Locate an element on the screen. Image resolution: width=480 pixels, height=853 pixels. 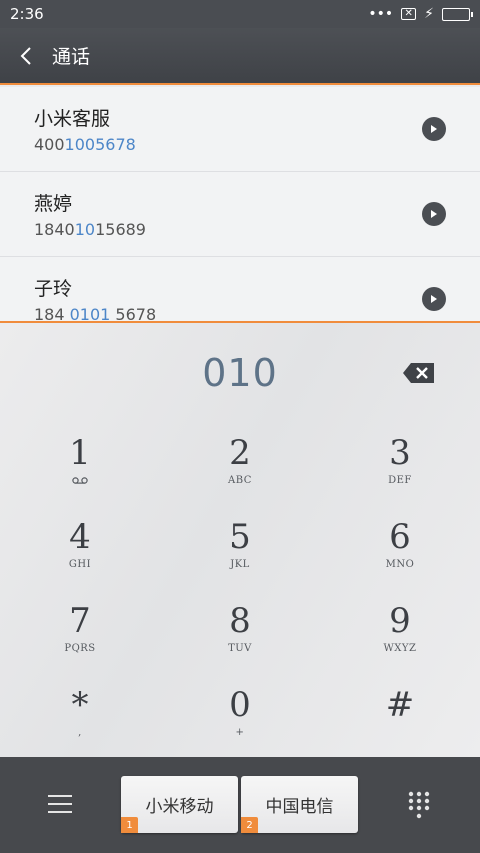
call-sim2-button: 中国电信 2 is located at coordinates (299, 804).